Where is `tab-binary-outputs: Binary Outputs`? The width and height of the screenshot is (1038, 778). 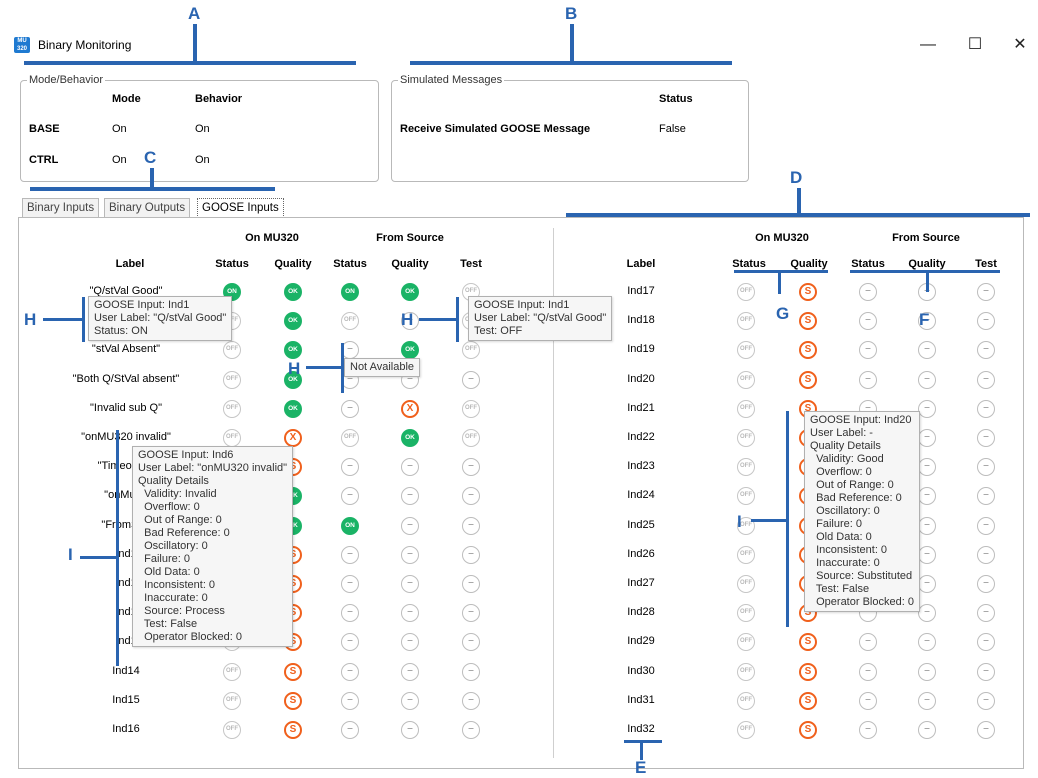
tab-binary-outputs: Binary Outputs is located at coordinates (147, 208).